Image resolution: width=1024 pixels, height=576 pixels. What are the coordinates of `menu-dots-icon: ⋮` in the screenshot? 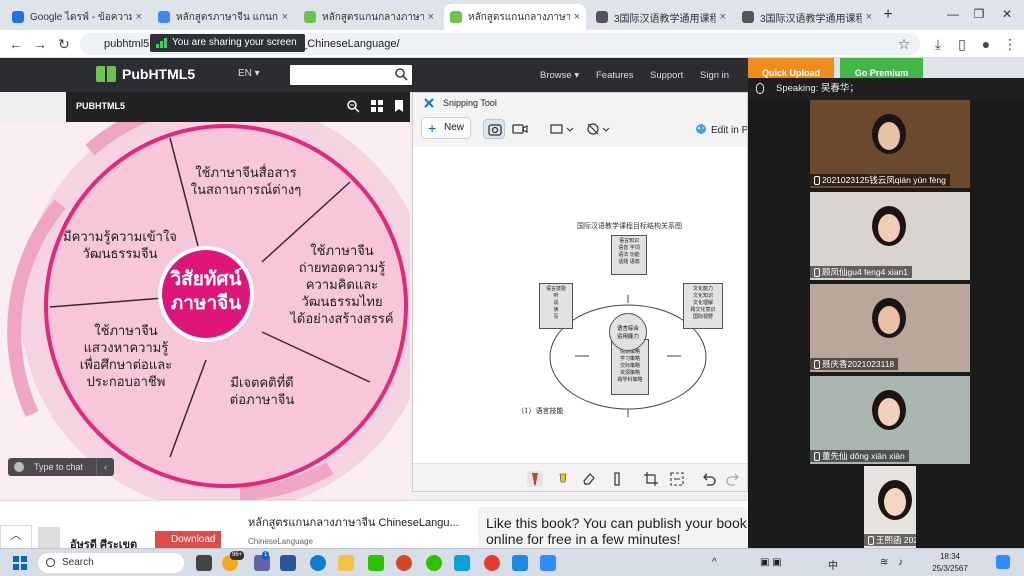 It's located at (1010, 44).